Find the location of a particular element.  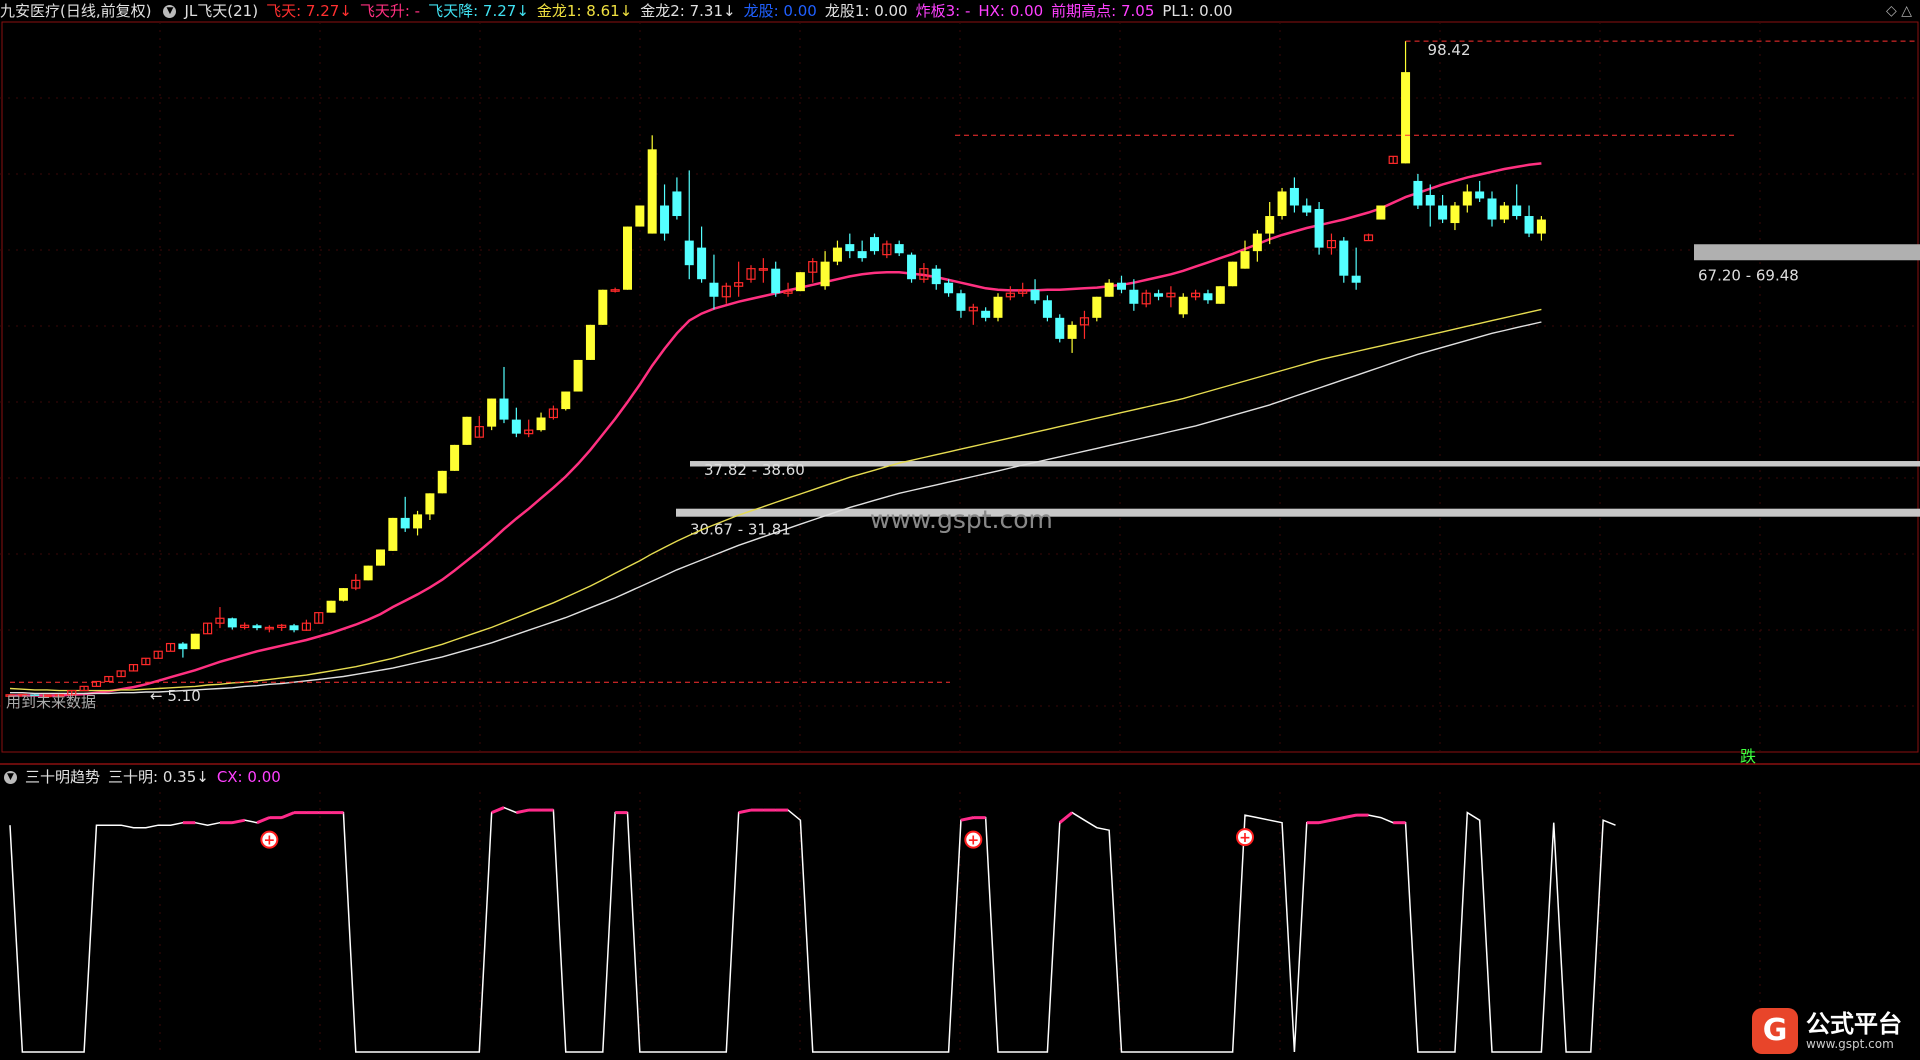

logo-name: 公式平台 is located at coordinates (1854, 1024).